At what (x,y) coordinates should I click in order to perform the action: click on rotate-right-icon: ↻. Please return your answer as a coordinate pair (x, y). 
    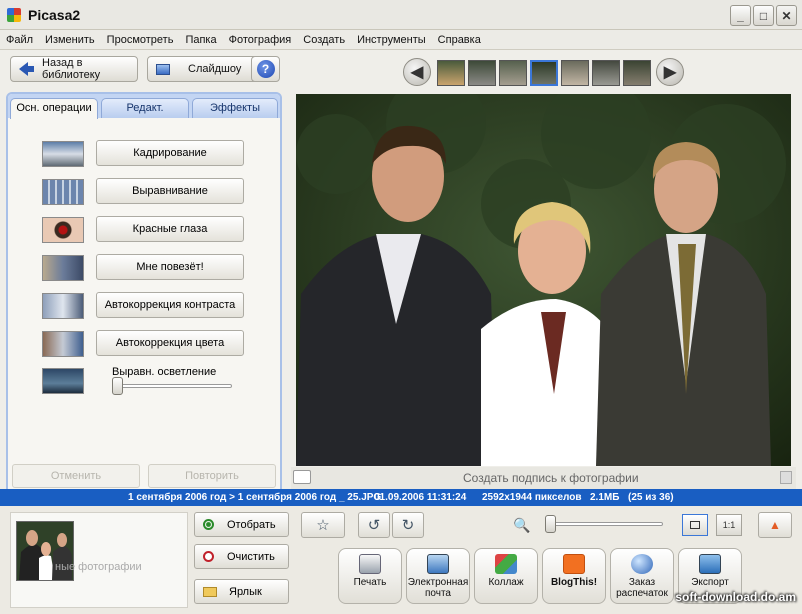
    Looking at the image, I should click on (408, 525).